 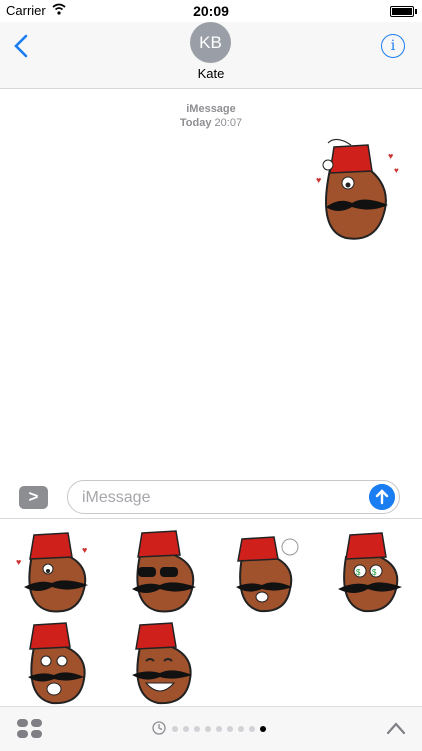 What do you see at coordinates (396, 728) in the screenshot?
I see `chevron-up-icon` at bounding box center [396, 728].